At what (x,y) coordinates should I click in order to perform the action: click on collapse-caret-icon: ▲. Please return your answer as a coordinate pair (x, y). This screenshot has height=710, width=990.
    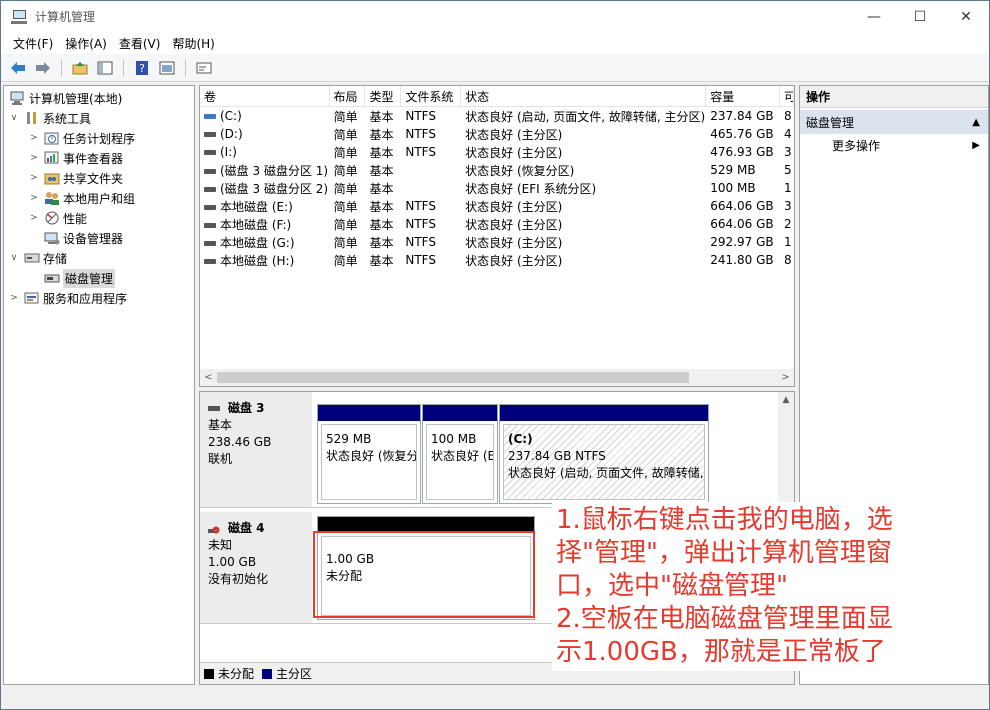
    Looking at the image, I should click on (976, 122).